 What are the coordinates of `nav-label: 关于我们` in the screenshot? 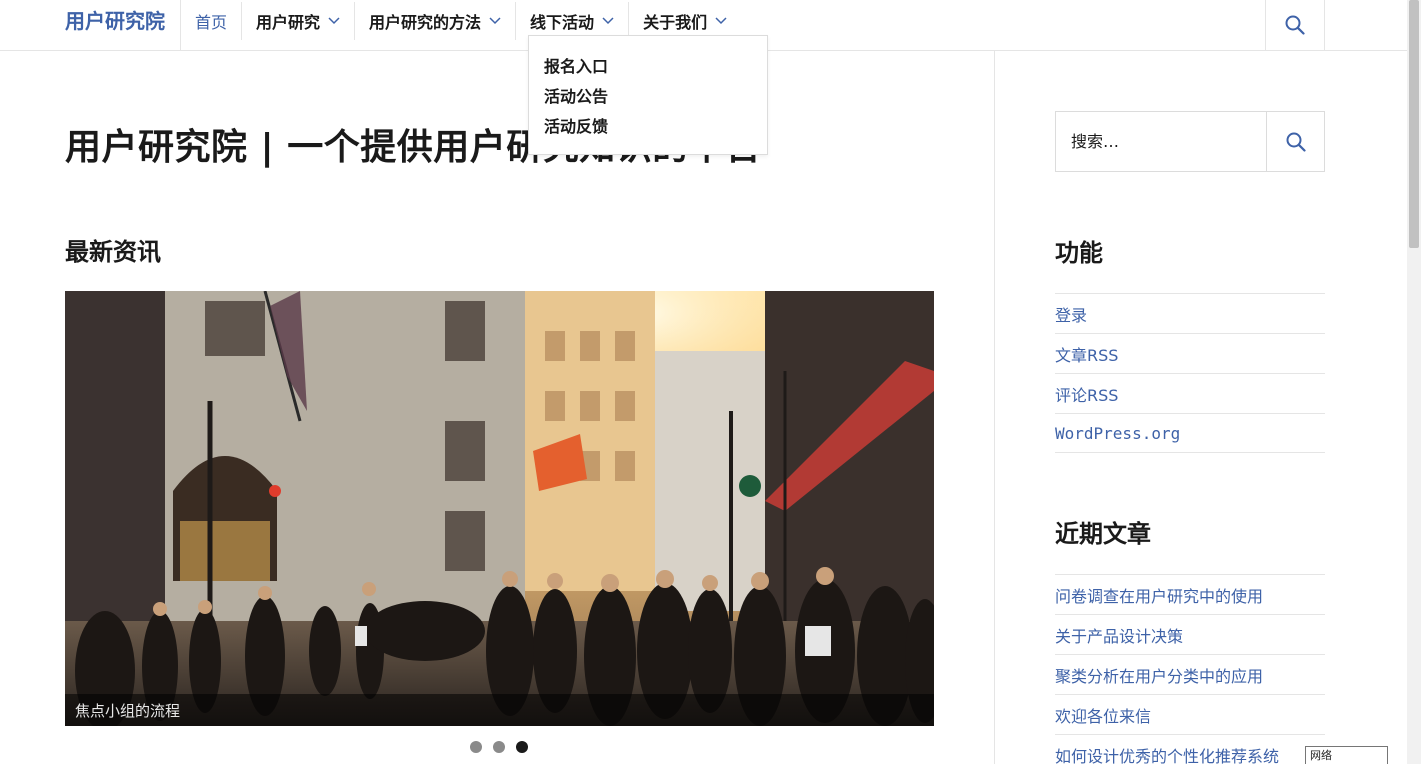 It's located at (675, 22).